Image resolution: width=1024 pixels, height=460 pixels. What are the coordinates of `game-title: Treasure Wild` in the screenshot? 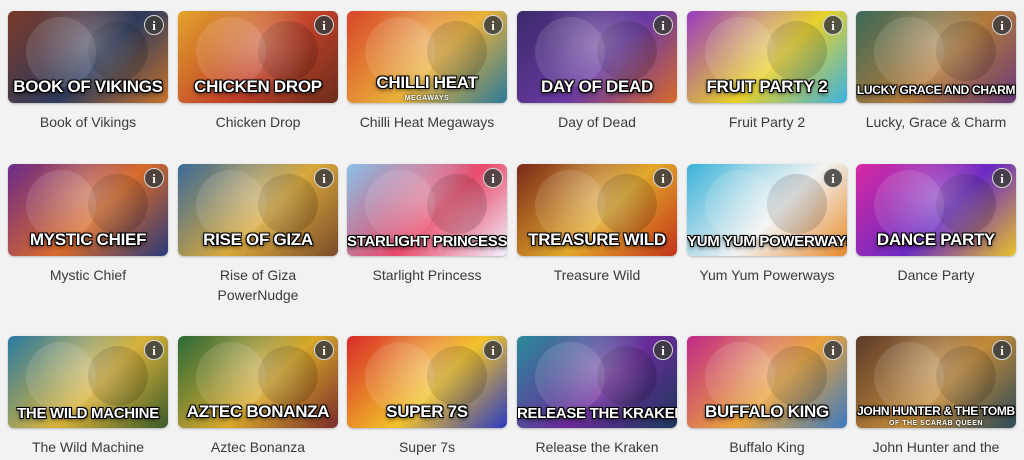 It's located at (597, 275).